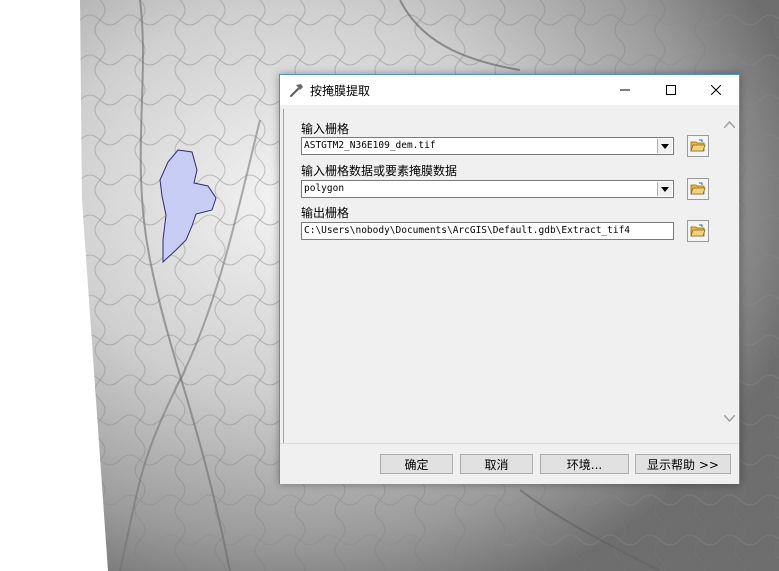 The width and height of the screenshot is (779, 571). I want to click on ok-button: 确定, so click(416, 464).